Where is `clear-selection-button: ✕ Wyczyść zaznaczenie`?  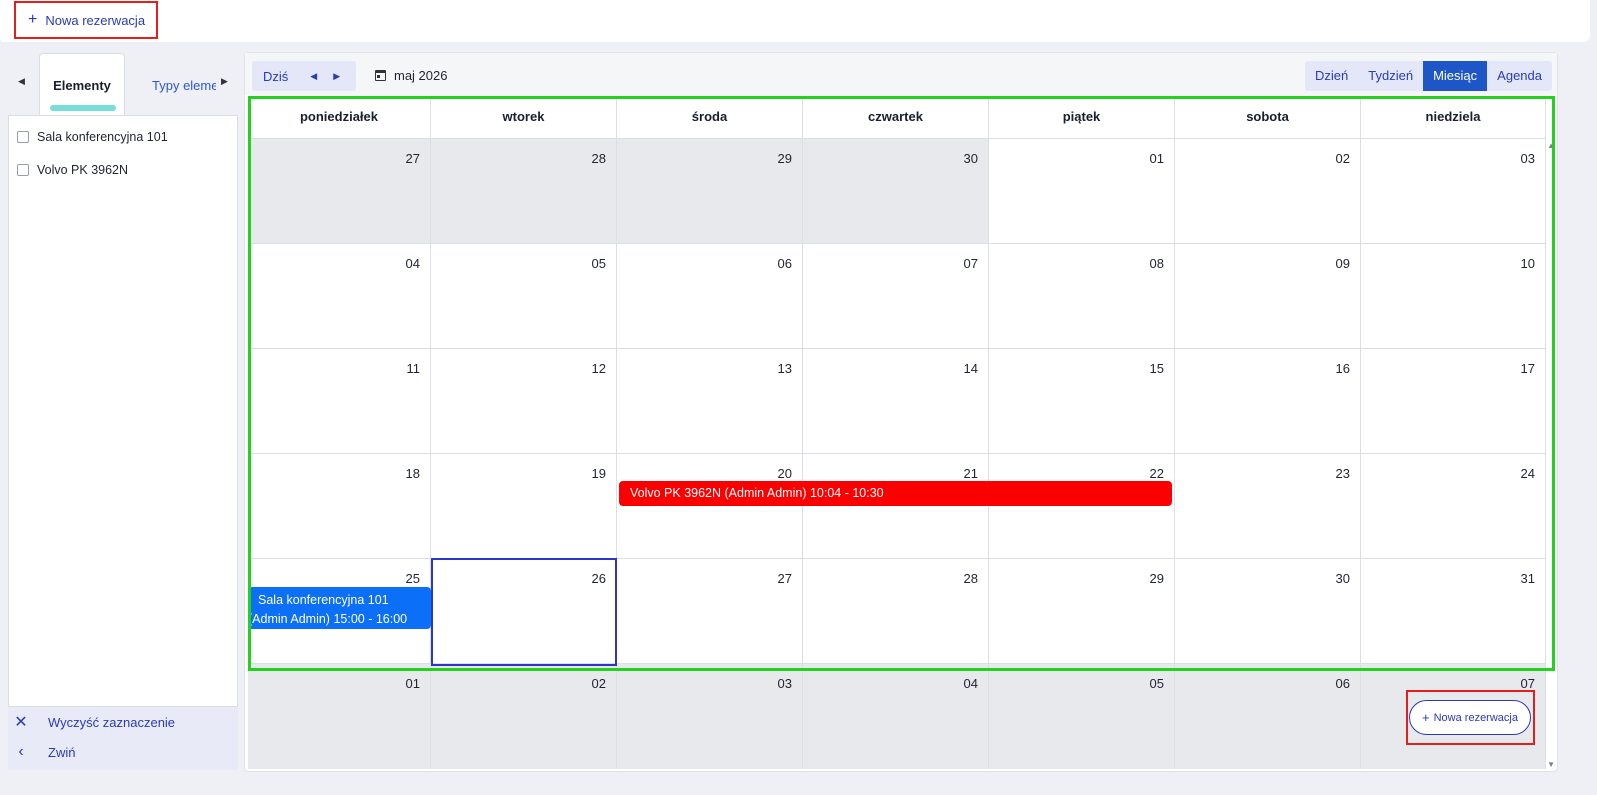 clear-selection-button: ✕ Wyczyść zaznaczenie is located at coordinates (123, 722).